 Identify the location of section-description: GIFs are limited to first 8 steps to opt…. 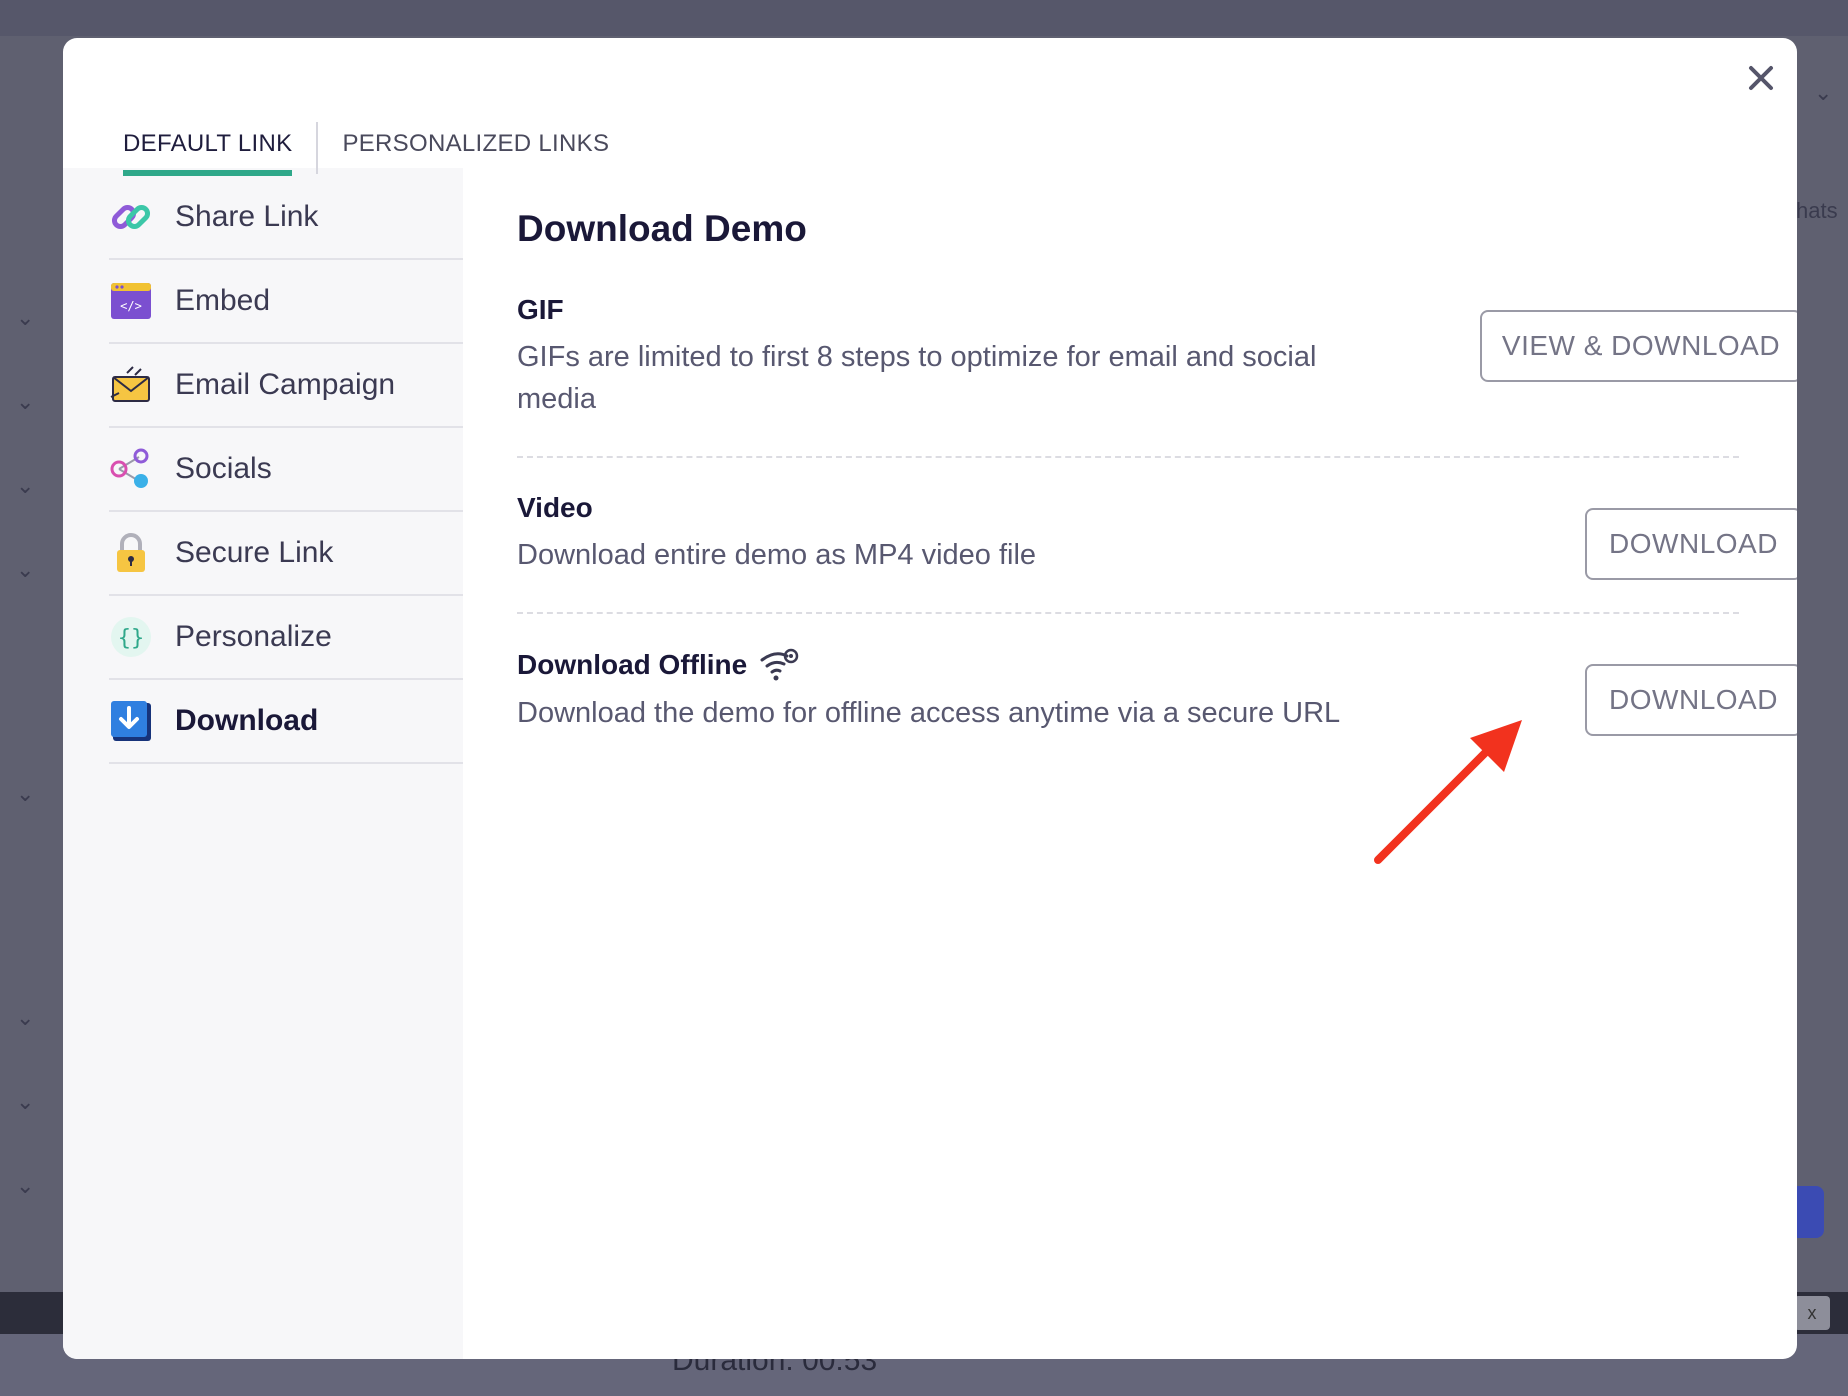
(917, 378).